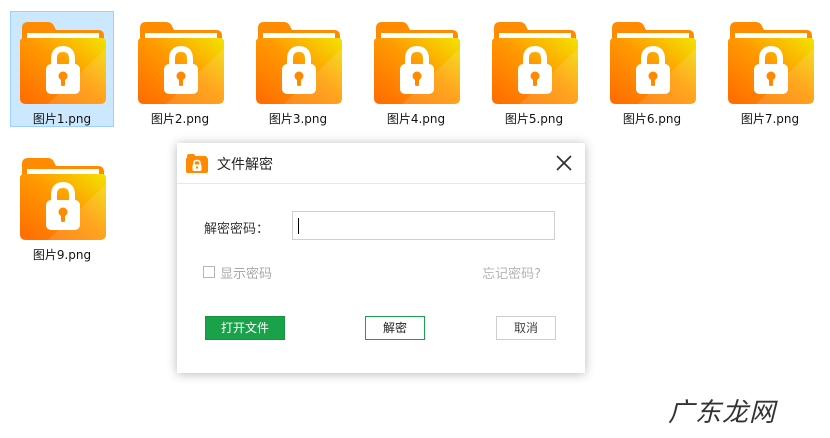 The image size is (830, 438). I want to click on file-item: 图片3.png, so click(298, 69).